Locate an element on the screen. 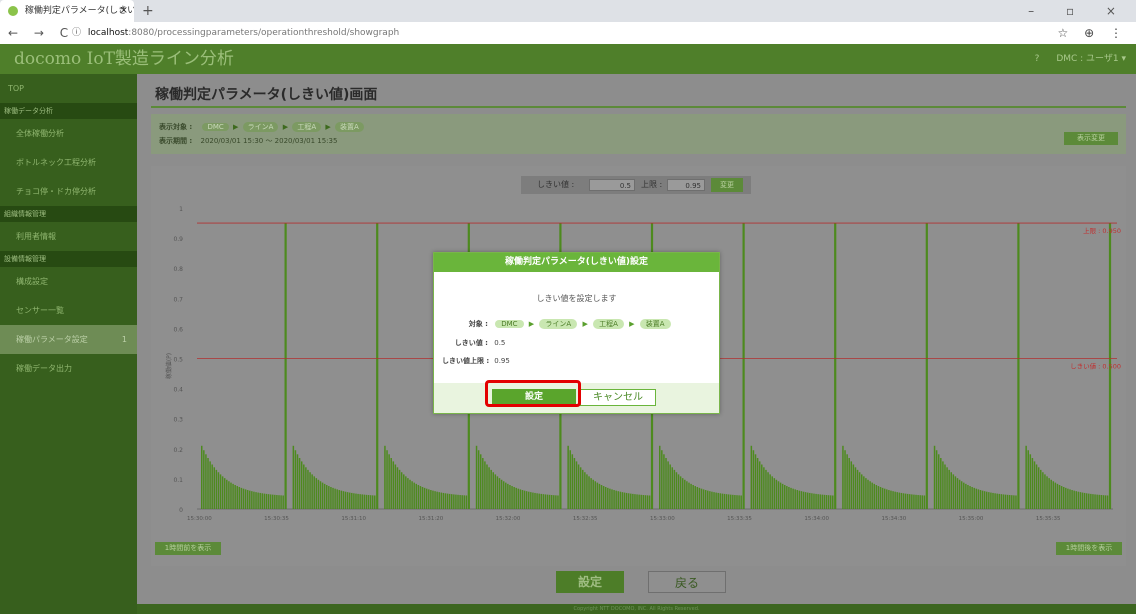  highlight-box is located at coordinates (533, 393).